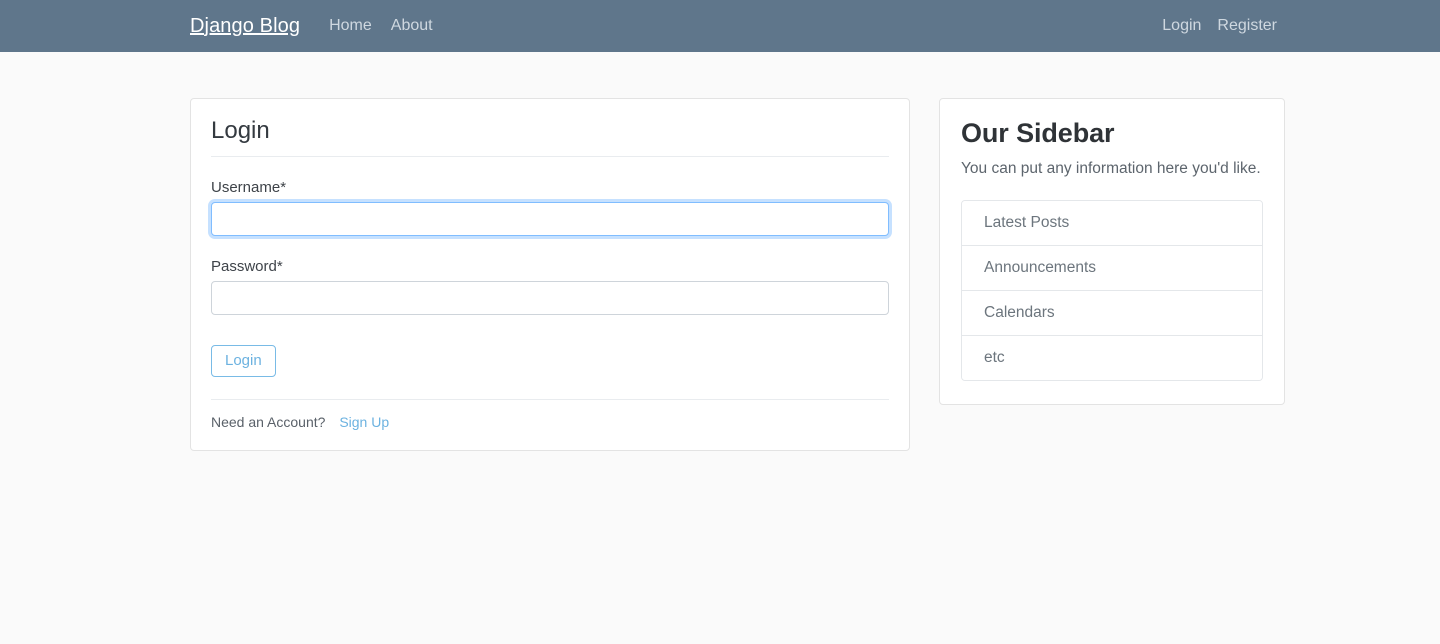 The width and height of the screenshot is (1440, 644). I want to click on sidebar-list-group: Latest Posts Announcements Calendars etc, so click(1112, 290).